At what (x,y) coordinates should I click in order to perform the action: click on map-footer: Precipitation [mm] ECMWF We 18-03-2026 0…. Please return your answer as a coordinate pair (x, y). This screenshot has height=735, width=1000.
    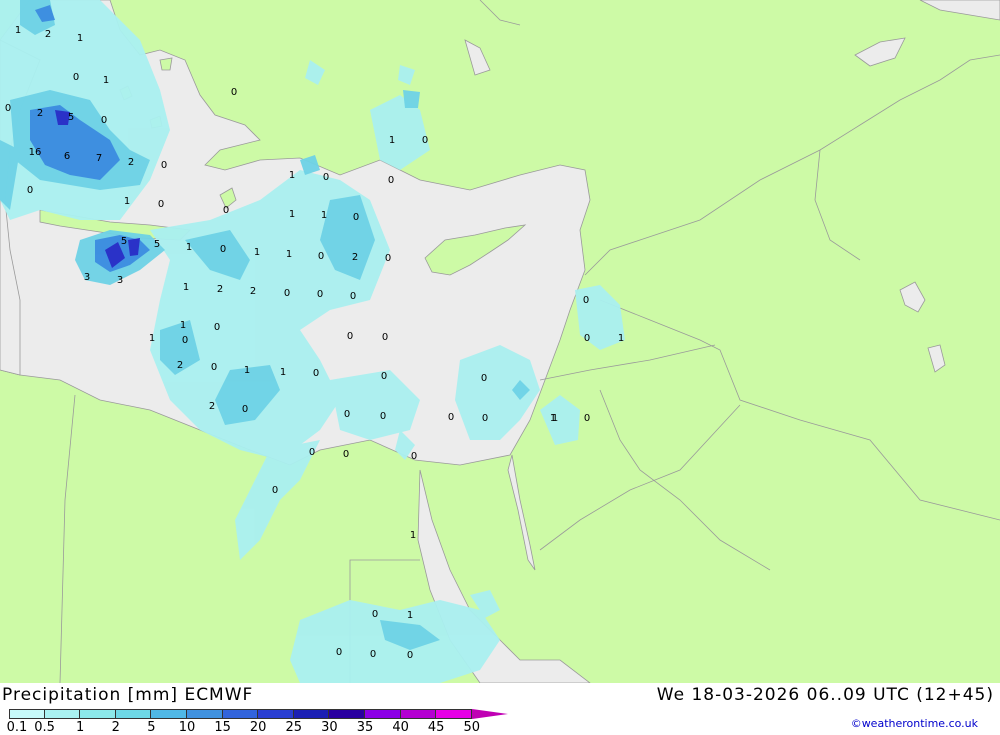
    Looking at the image, I should click on (500, 709).